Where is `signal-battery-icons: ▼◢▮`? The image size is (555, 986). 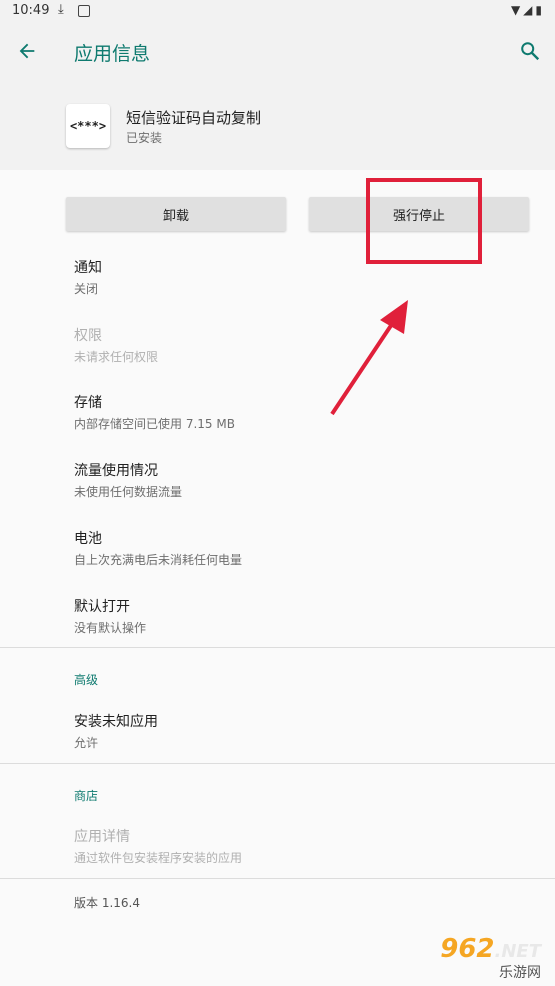 signal-battery-icons: ▼◢▮ is located at coordinates (527, 10).